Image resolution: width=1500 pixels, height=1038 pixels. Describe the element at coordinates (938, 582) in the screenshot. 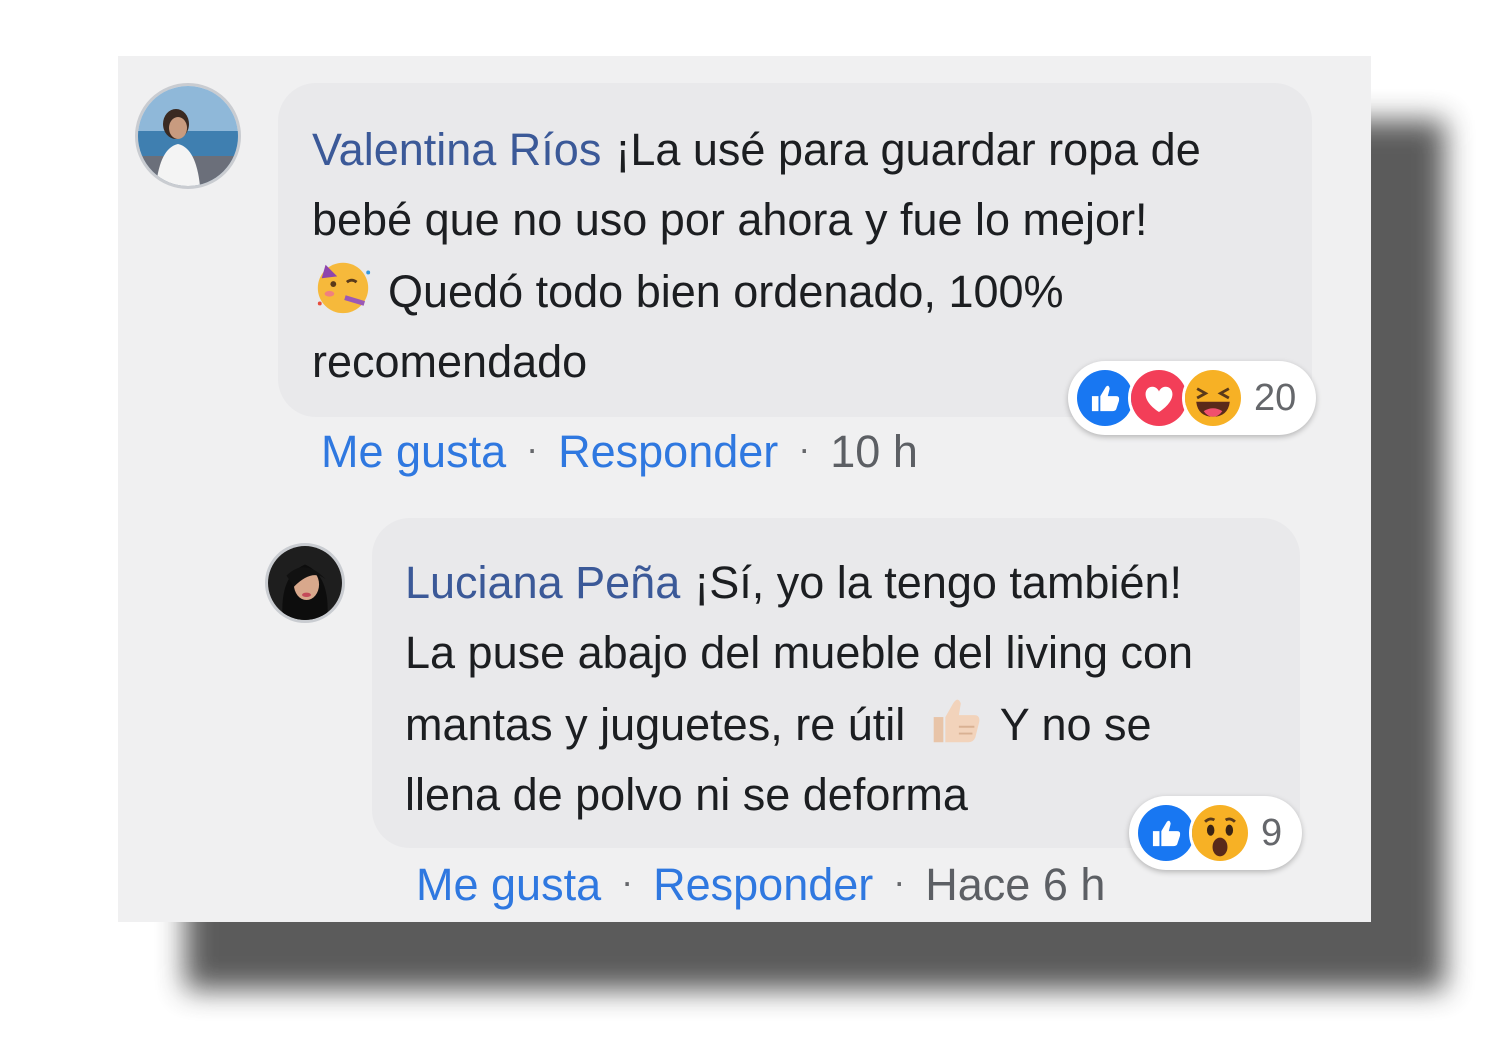

I see `comment-line: ¡Sí, yo la tengo también!` at that location.